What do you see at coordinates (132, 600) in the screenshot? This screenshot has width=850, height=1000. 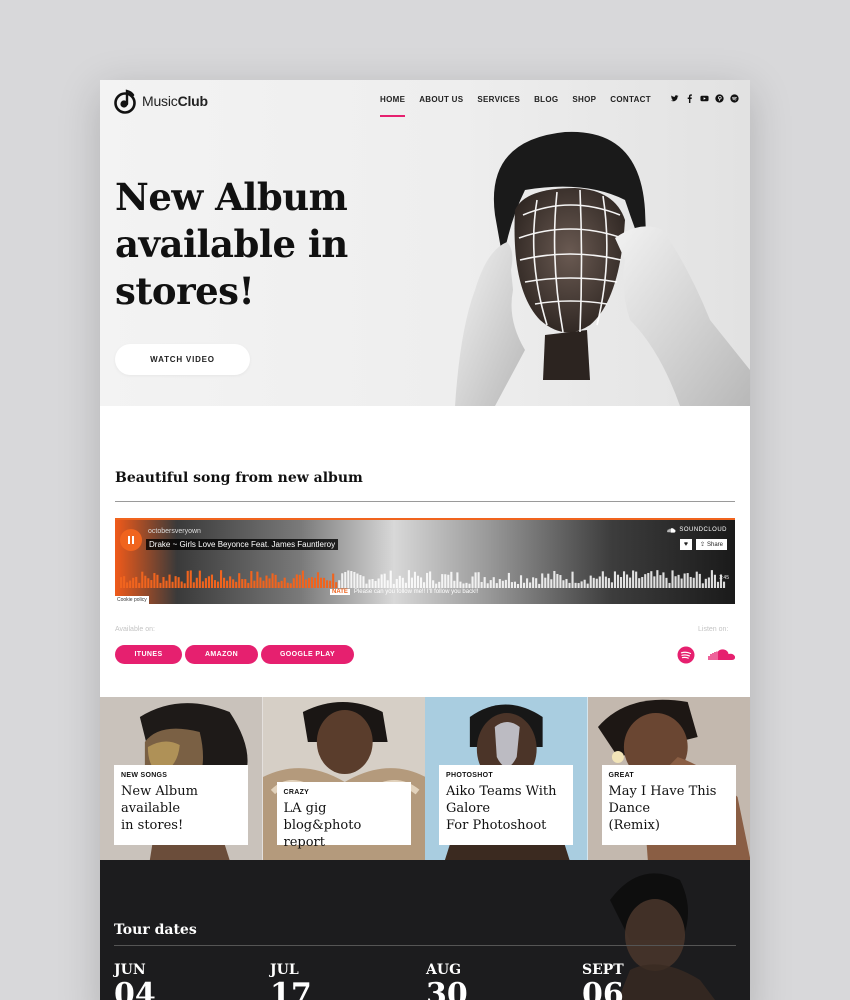 I see `cookie-policy-link: Cookie policy` at bounding box center [132, 600].